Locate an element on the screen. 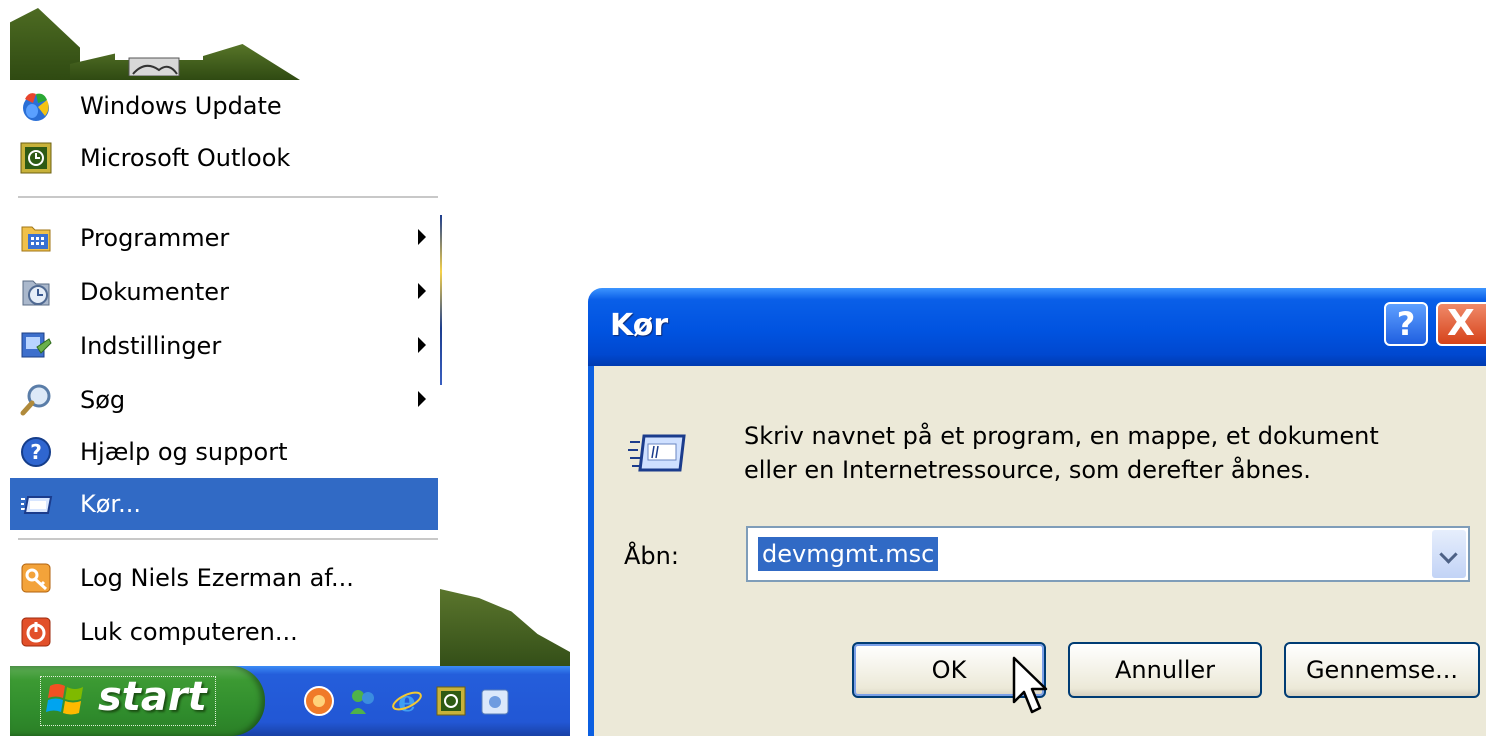 The image size is (1486, 736). start-label: start is located at coordinates (152, 697).